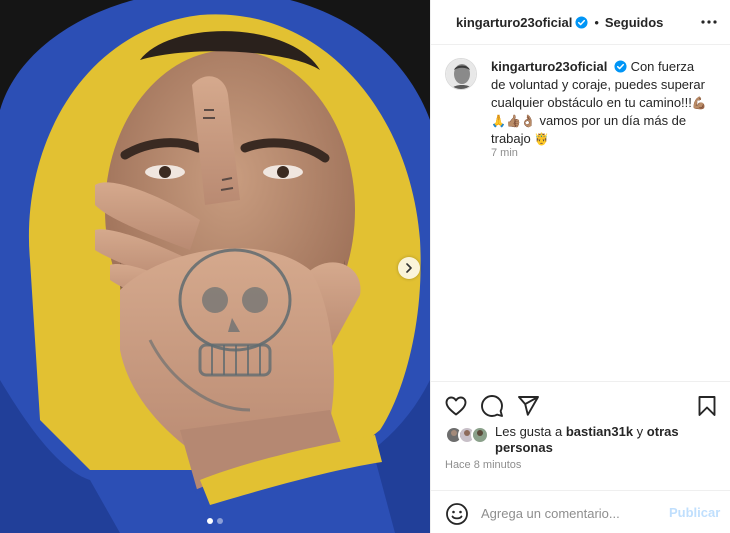 This screenshot has width=730, height=533. Describe the element at coordinates (483, 465) in the screenshot. I see `post-timestamp: Hace 8 minutos` at that location.